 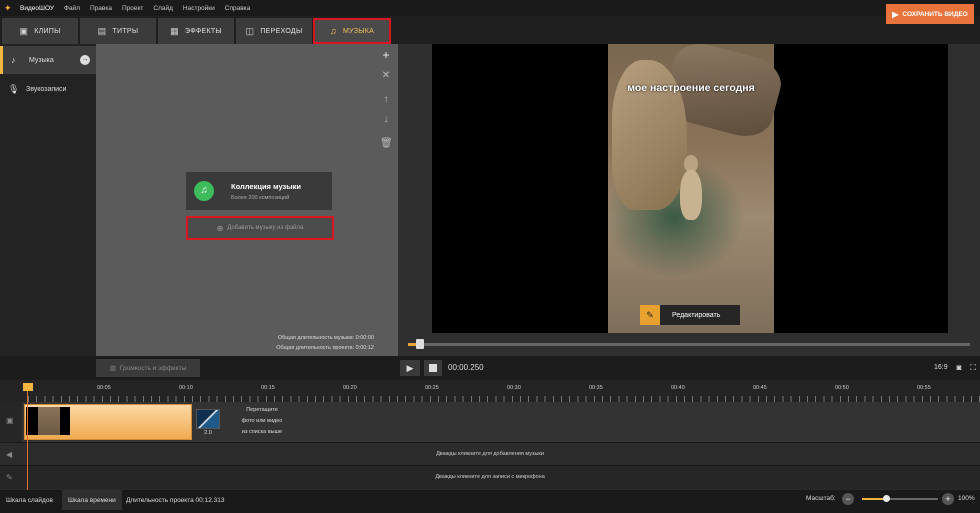 I want to click on tick-label: 00:20, so click(x=350, y=388).